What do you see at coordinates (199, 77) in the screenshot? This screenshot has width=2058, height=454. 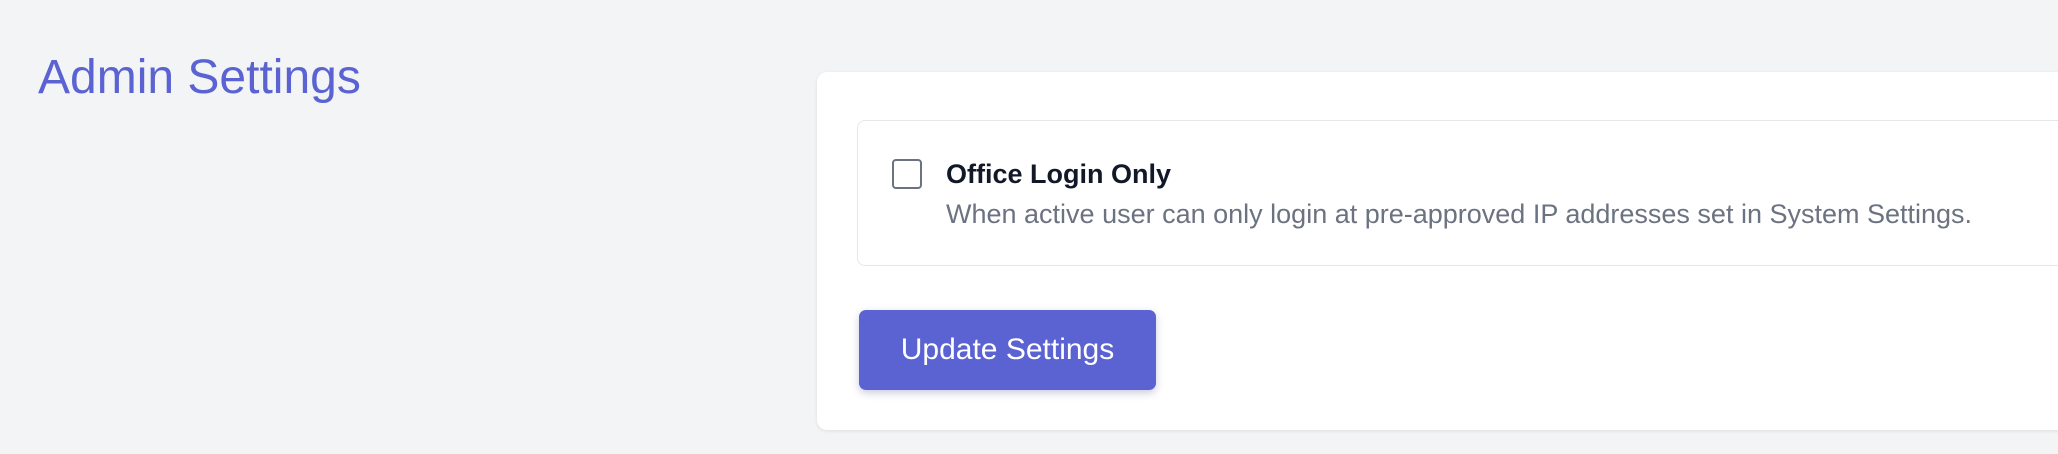 I see `page-title: Admin Settings` at bounding box center [199, 77].